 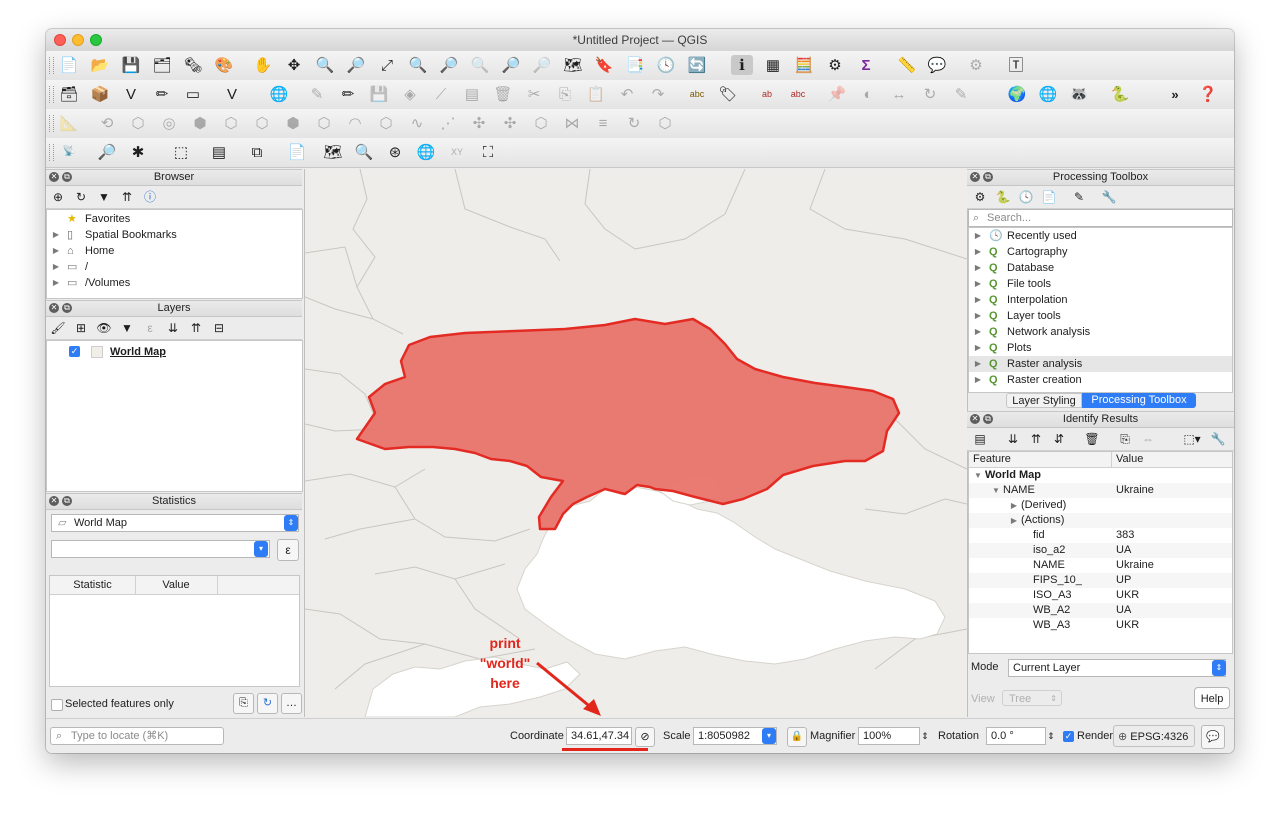 I want to click on select-features-icon: ⬚, so click(x=181, y=152).